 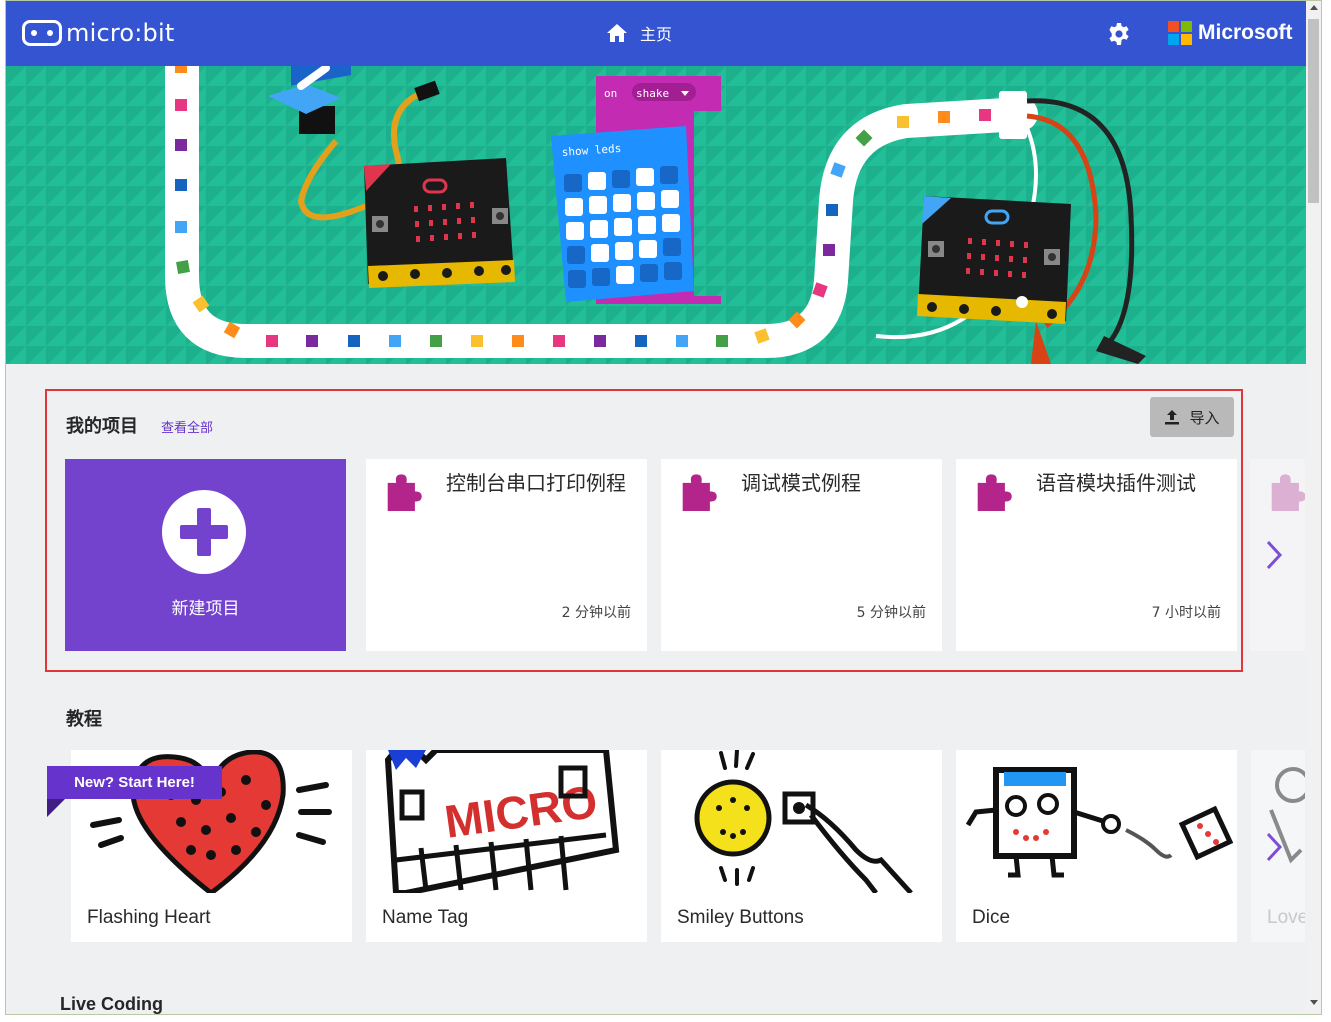 What do you see at coordinates (1096, 821) in the screenshot?
I see `dice-image` at bounding box center [1096, 821].